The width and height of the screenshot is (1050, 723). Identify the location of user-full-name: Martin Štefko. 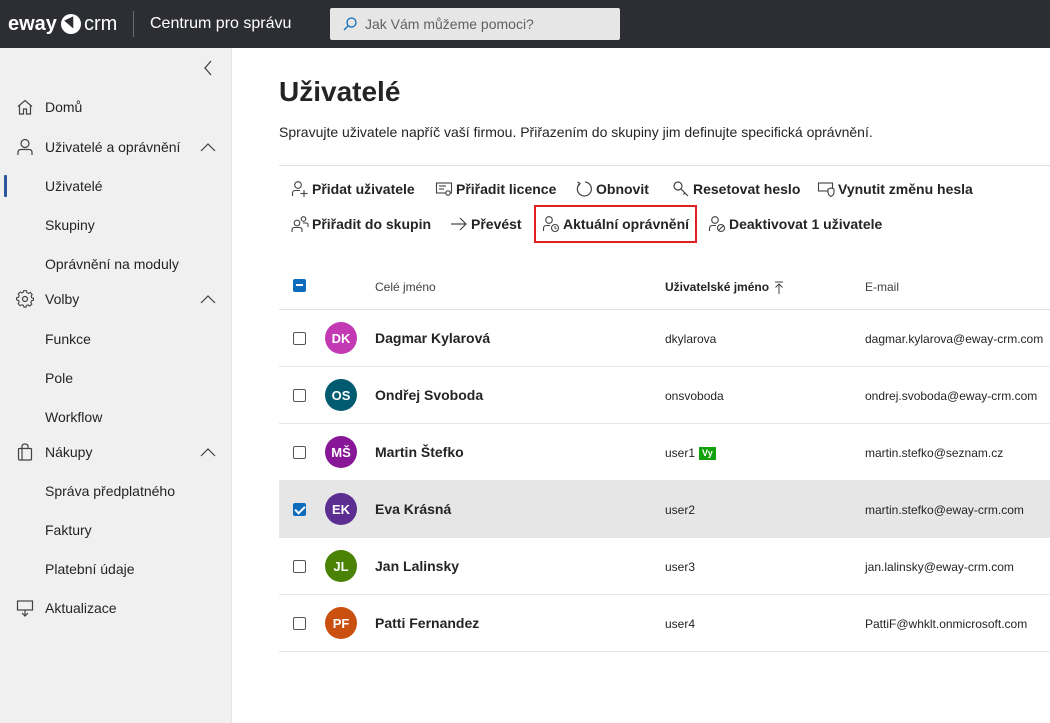
(419, 452).